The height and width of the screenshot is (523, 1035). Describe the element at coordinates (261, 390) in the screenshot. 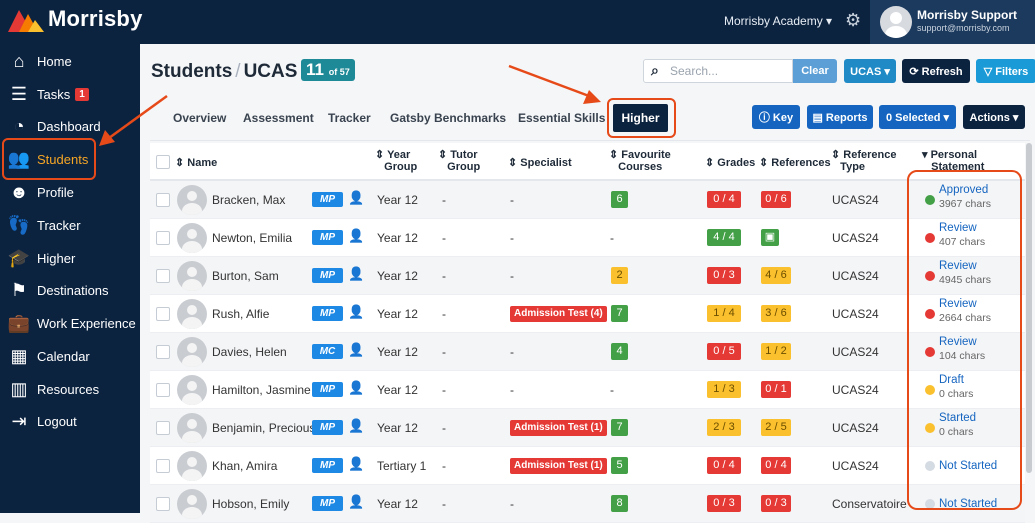

I see `student-name: Hamilton, Jasmine` at that location.